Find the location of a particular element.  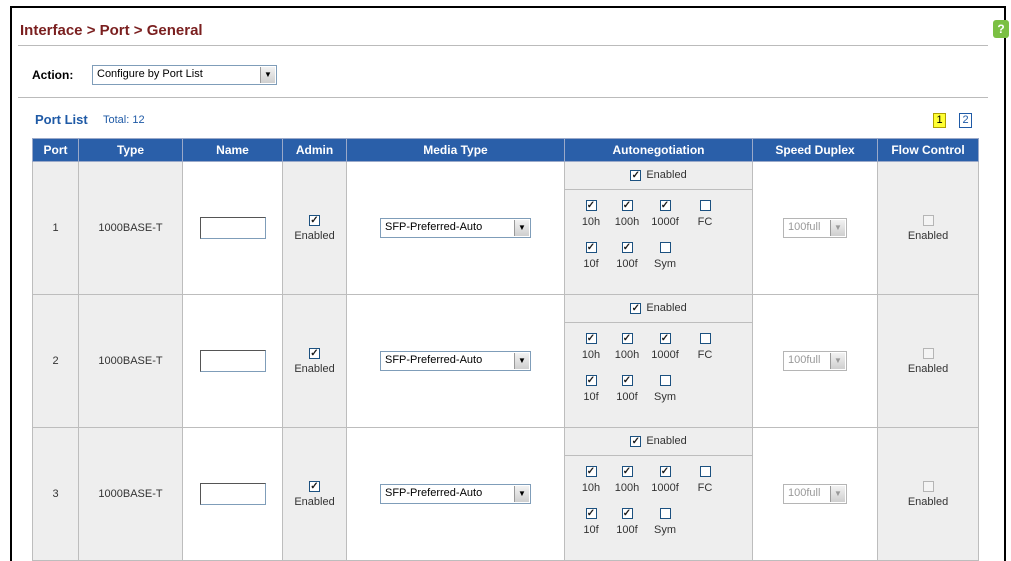

autoneg-100h-label: 100h is located at coordinates (627, 222).